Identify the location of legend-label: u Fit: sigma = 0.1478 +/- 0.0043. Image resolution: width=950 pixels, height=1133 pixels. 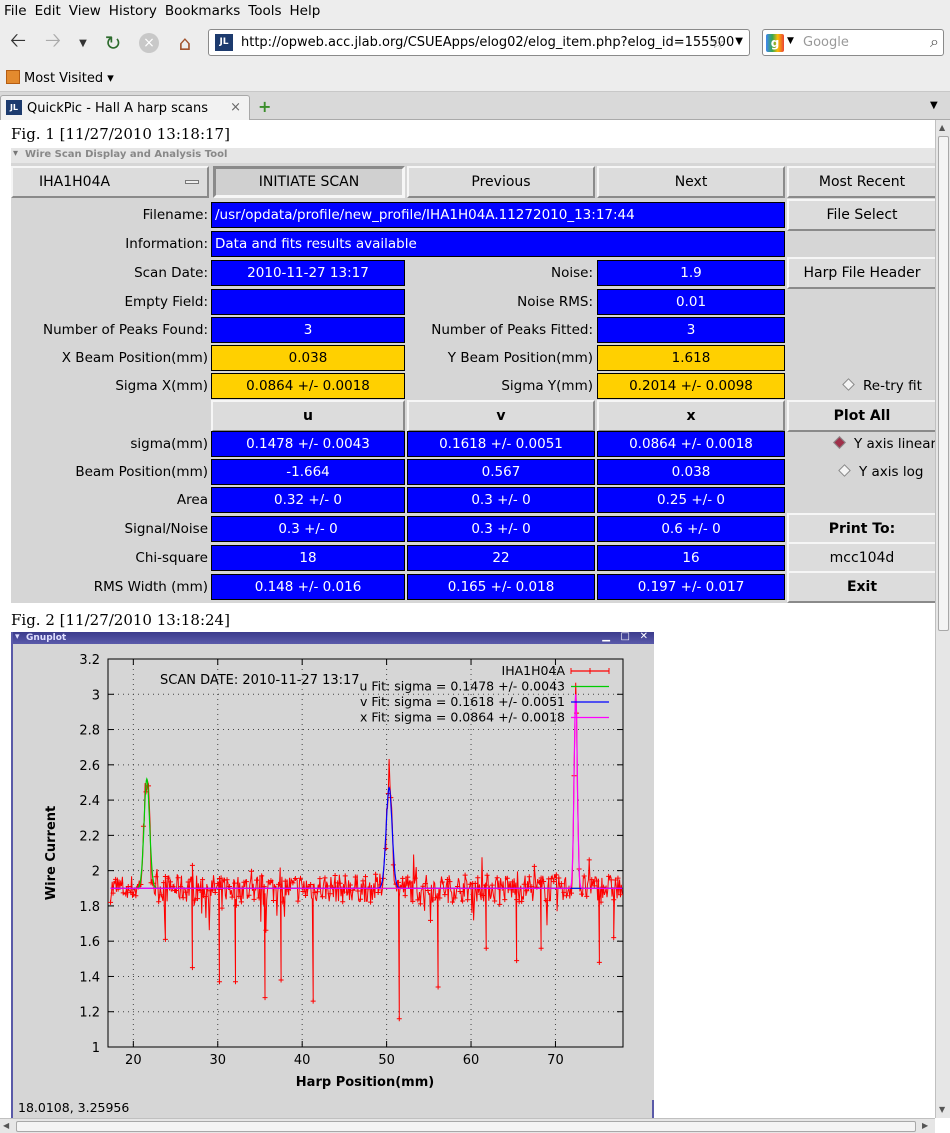
(462, 686).